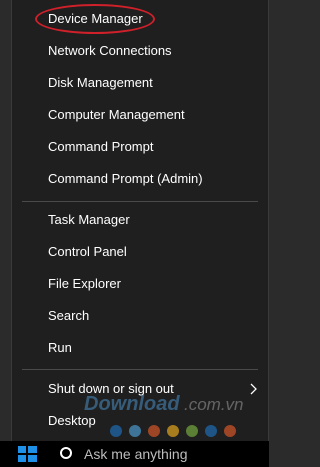 The image size is (320, 467). I want to click on menu-item-shut-down-or-sign-out: Shut down or sign out, so click(140, 389).